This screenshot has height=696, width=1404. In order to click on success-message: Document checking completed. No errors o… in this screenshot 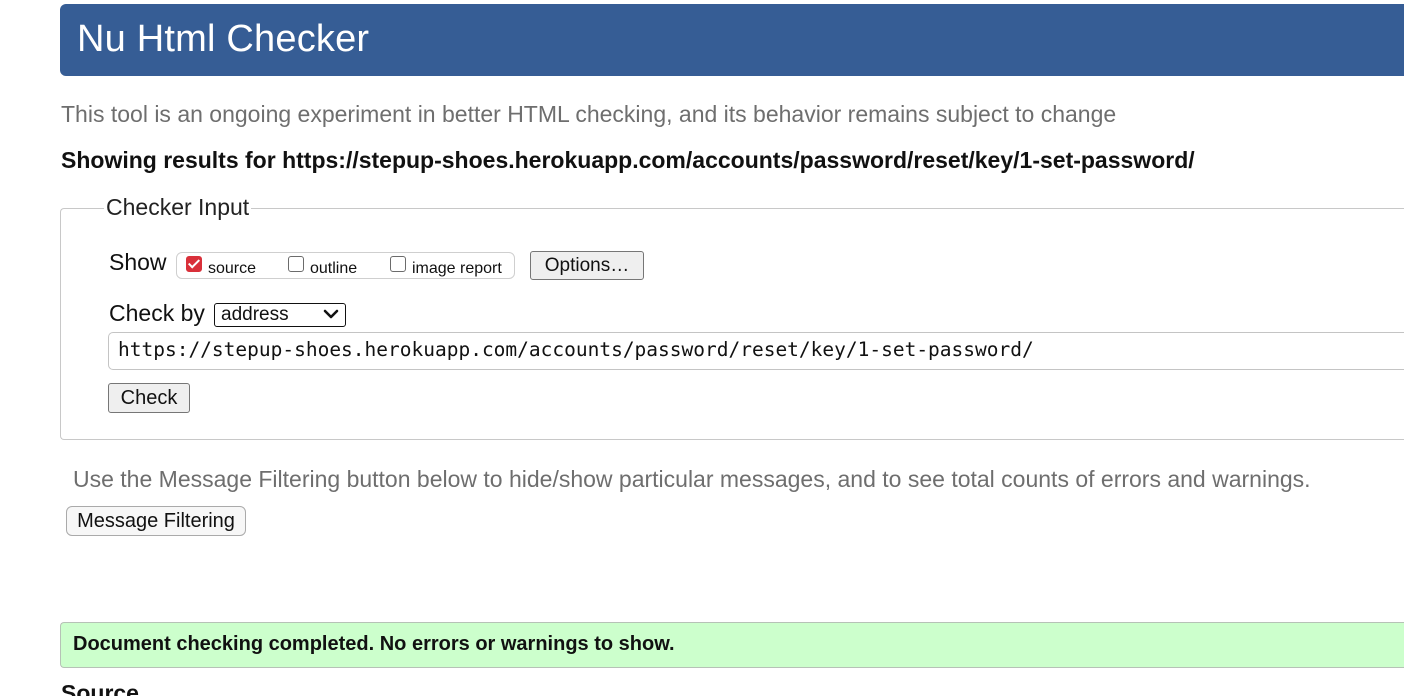, I will do `click(732, 645)`.